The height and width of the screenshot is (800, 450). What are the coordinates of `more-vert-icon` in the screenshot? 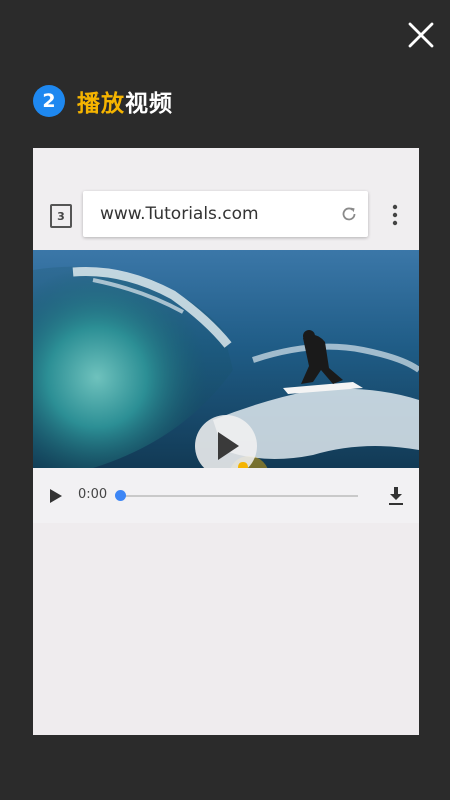 It's located at (395, 215).